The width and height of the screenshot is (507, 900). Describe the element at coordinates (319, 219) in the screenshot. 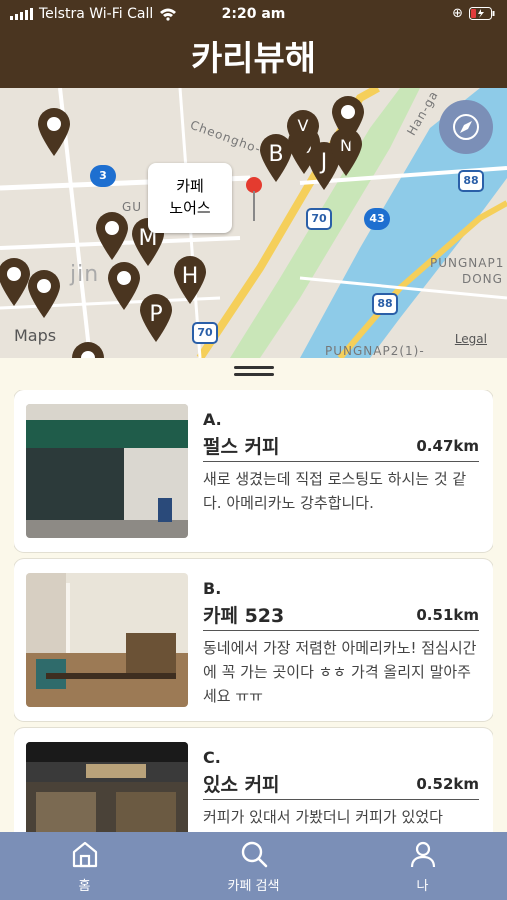

I see `route-70-shield: 70` at that location.